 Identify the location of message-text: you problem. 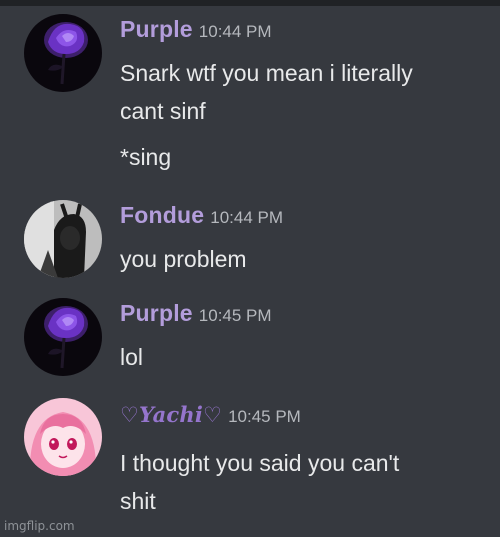
(183, 259).